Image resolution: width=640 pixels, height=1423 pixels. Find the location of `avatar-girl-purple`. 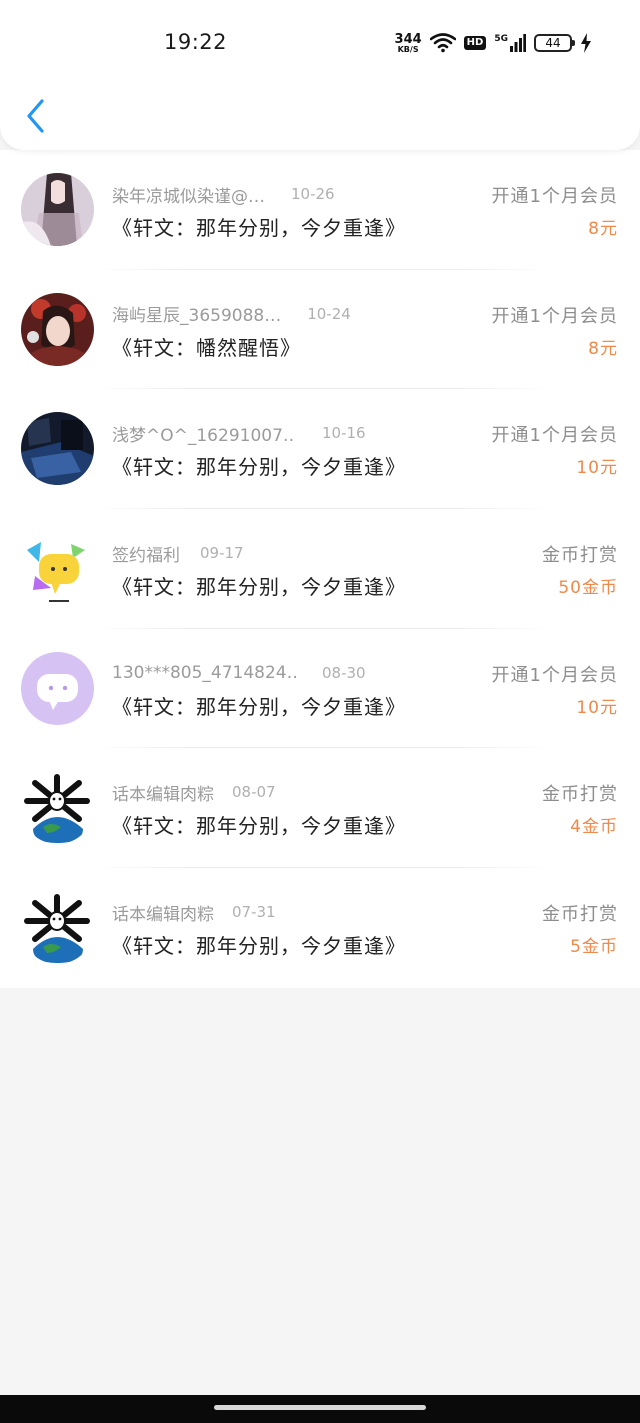

avatar-girl-purple is located at coordinates (57, 209).